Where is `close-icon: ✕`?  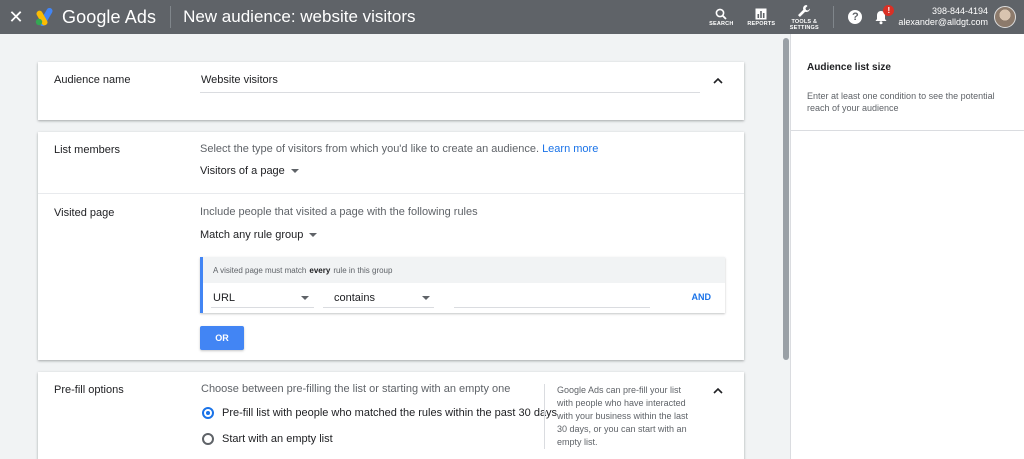
close-icon: ✕ is located at coordinates (16, 17).